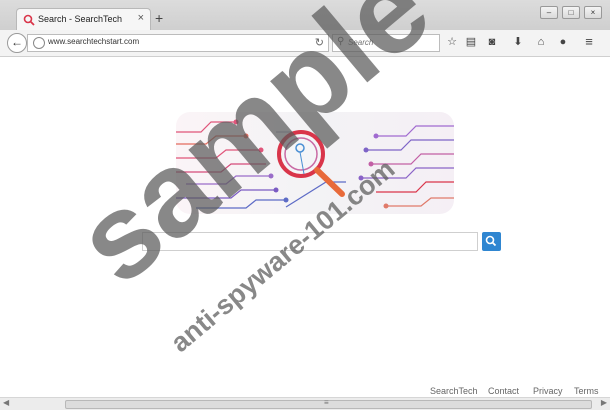 The width and height of the screenshot is (610, 414). I want to click on browser-search-box: ⚲, so click(386, 43).